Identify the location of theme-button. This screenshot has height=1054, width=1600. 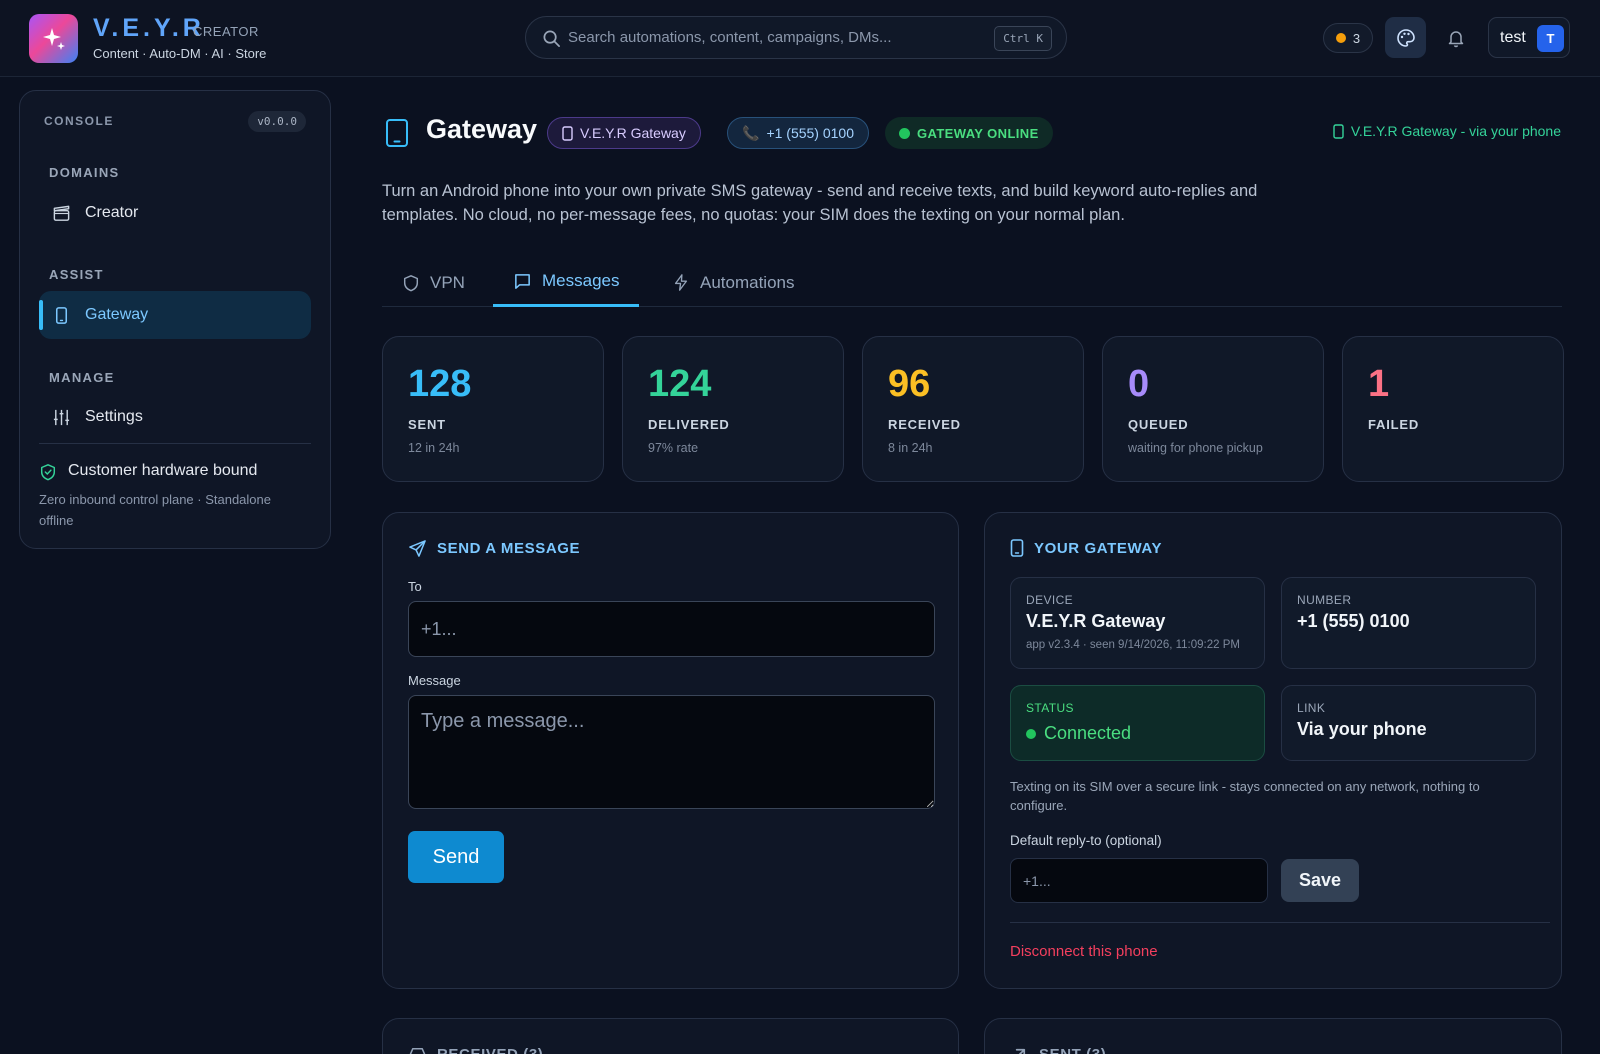
(1405, 37).